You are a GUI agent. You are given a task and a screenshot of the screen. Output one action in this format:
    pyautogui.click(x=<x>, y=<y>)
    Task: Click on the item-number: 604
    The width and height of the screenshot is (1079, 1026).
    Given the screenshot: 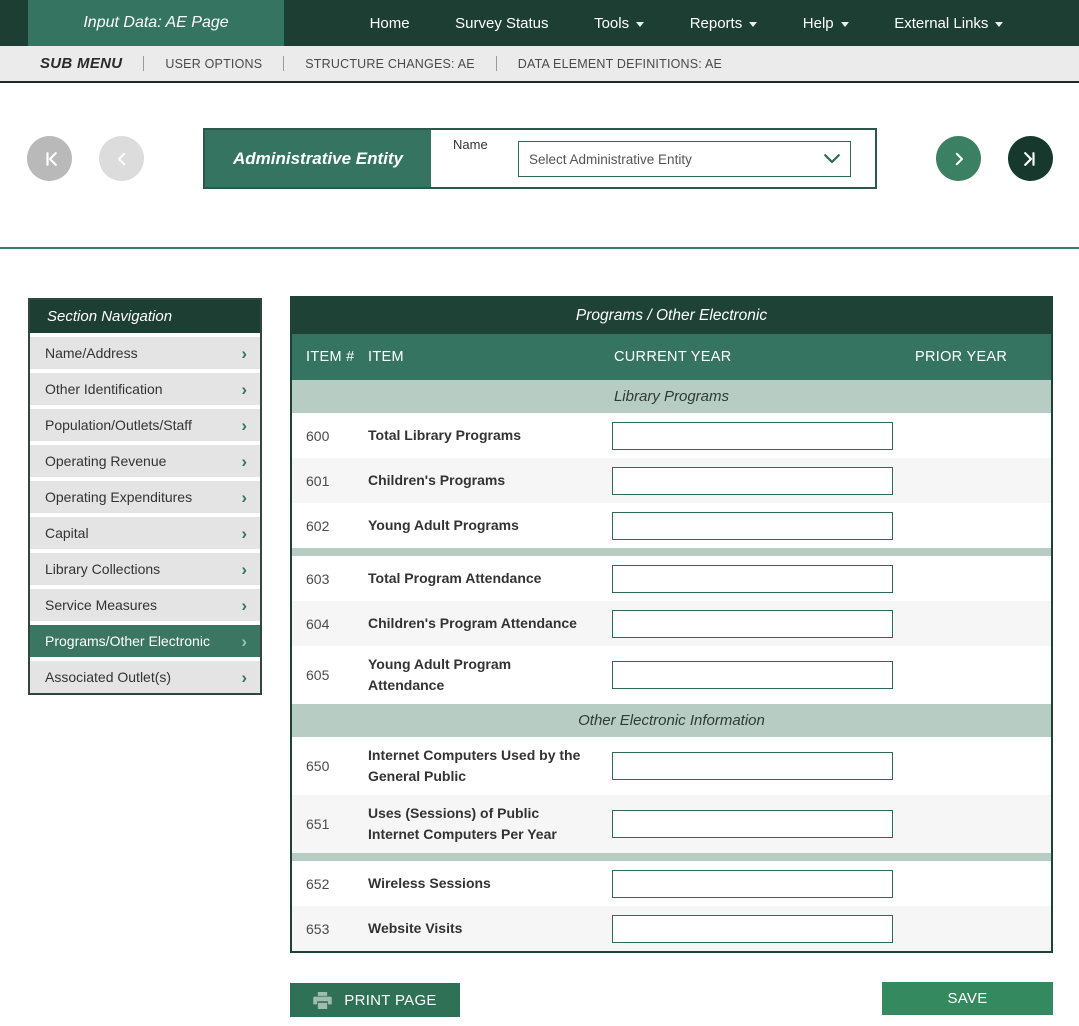 What is the action you would take?
    pyautogui.click(x=318, y=623)
    